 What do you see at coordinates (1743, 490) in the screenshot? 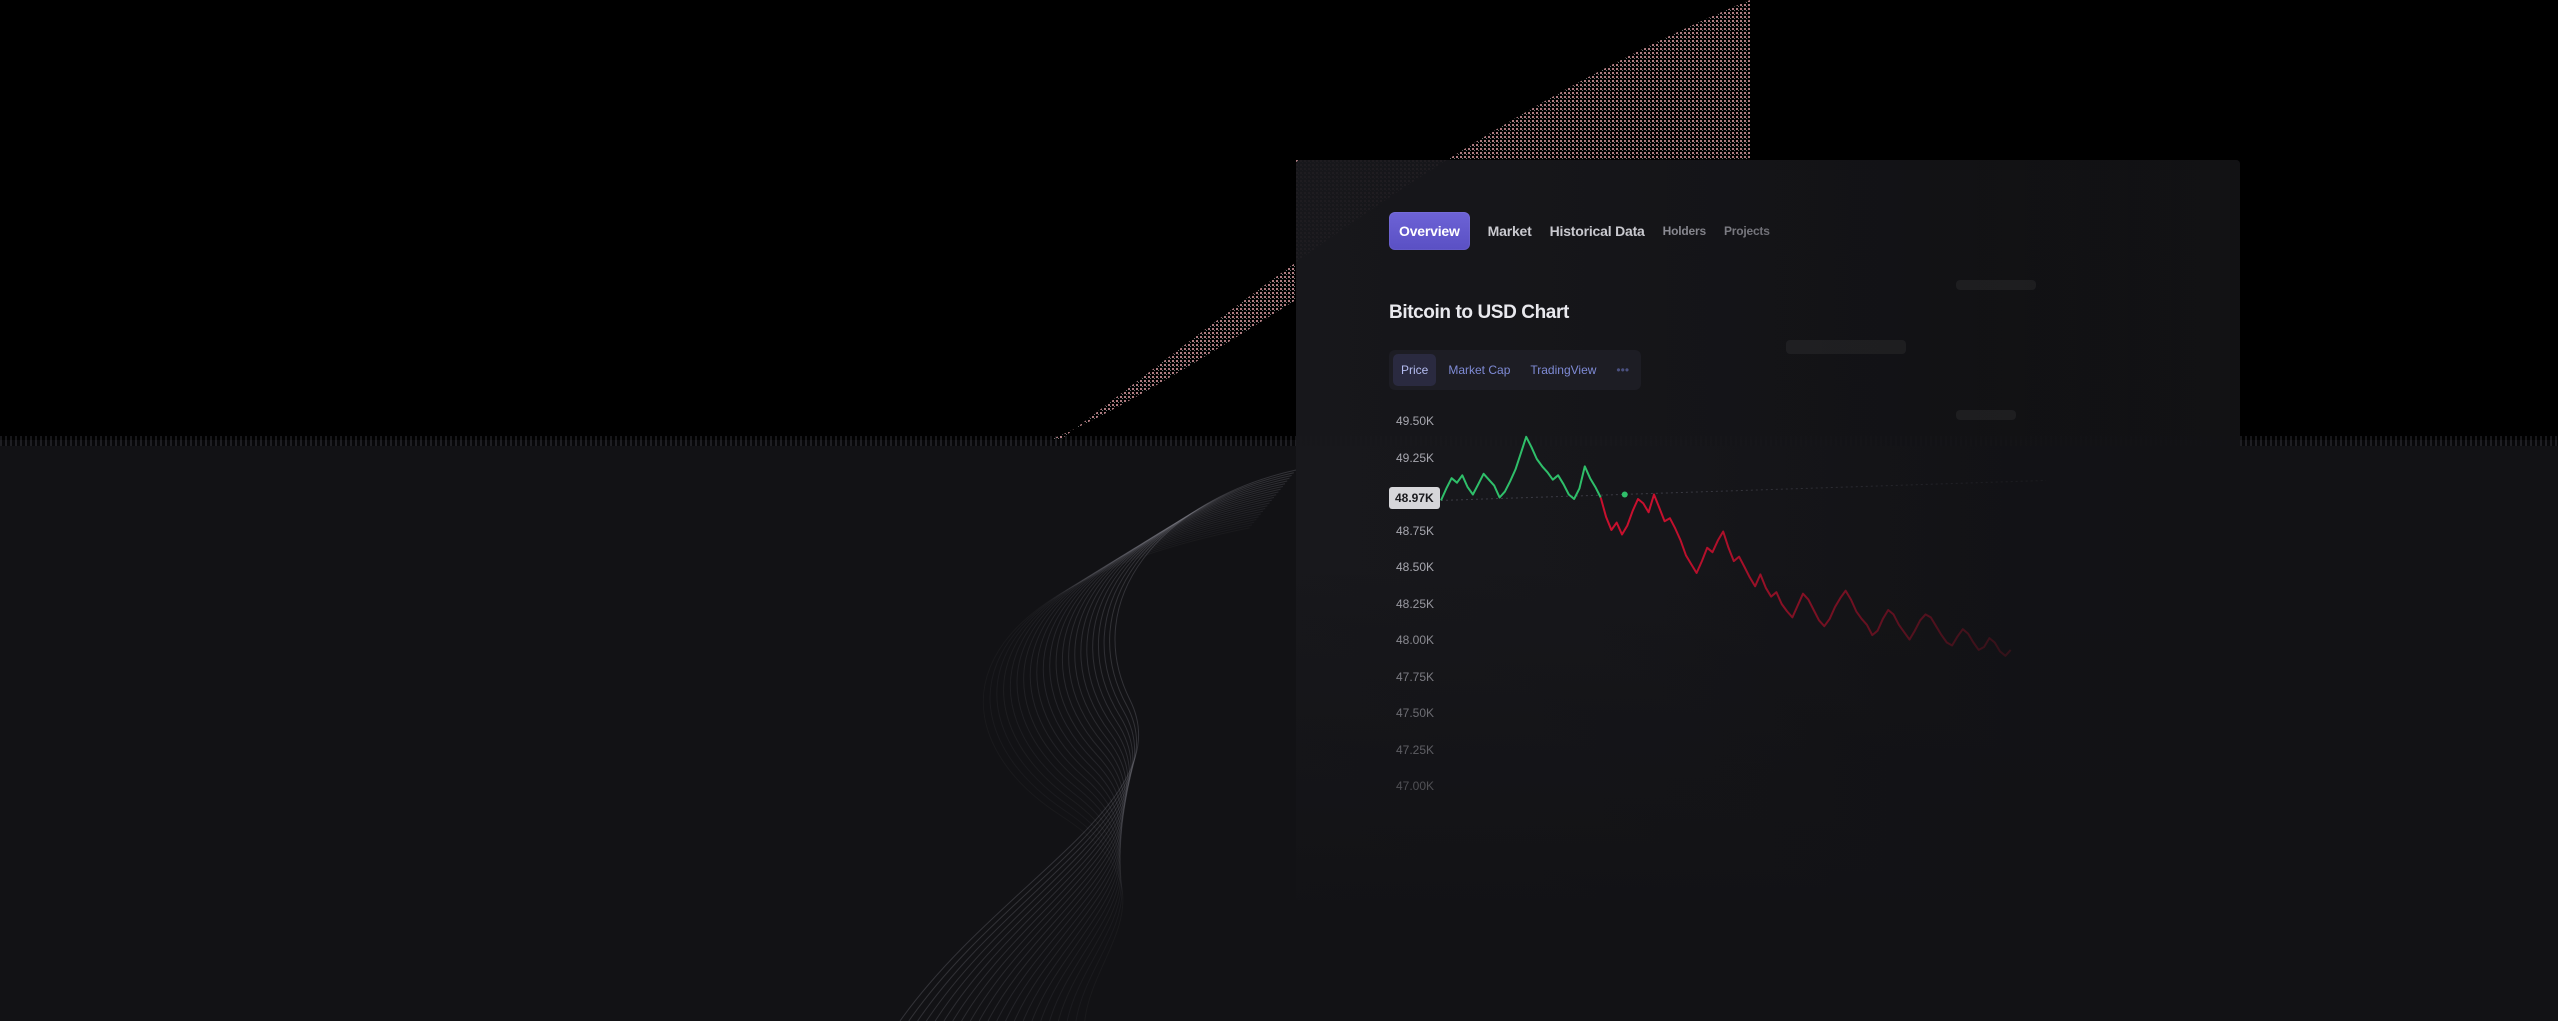
I see `reference-price-line` at bounding box center [1743, 490].